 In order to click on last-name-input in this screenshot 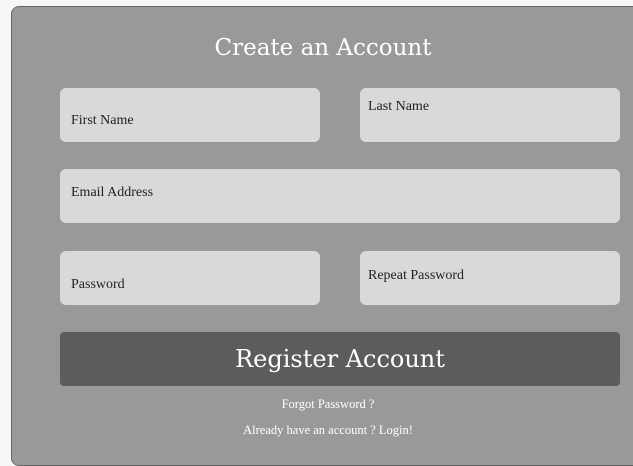, I will do `click(490, 115)`.